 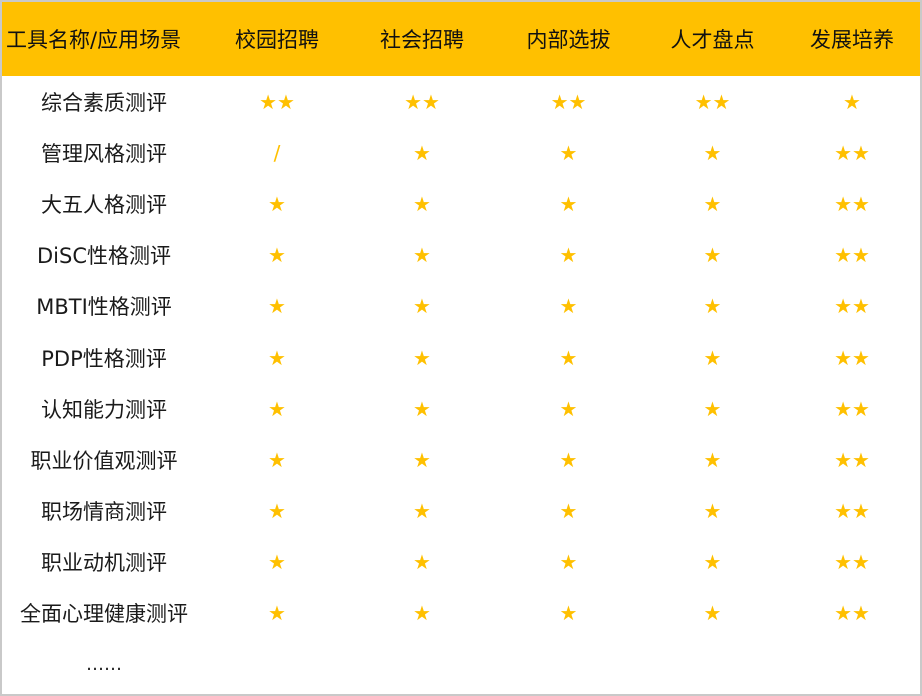 I want to click on rating-talent-review: ★★, so click(x=712, y=101).